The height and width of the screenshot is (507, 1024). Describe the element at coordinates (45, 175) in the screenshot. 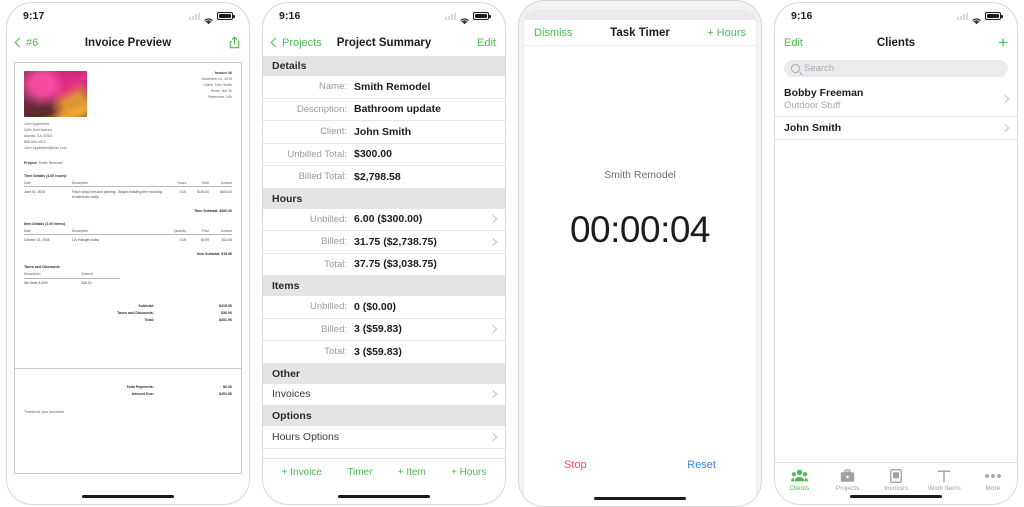

I see `time-details-heading: Time Details (4.00 hours)` at that location.